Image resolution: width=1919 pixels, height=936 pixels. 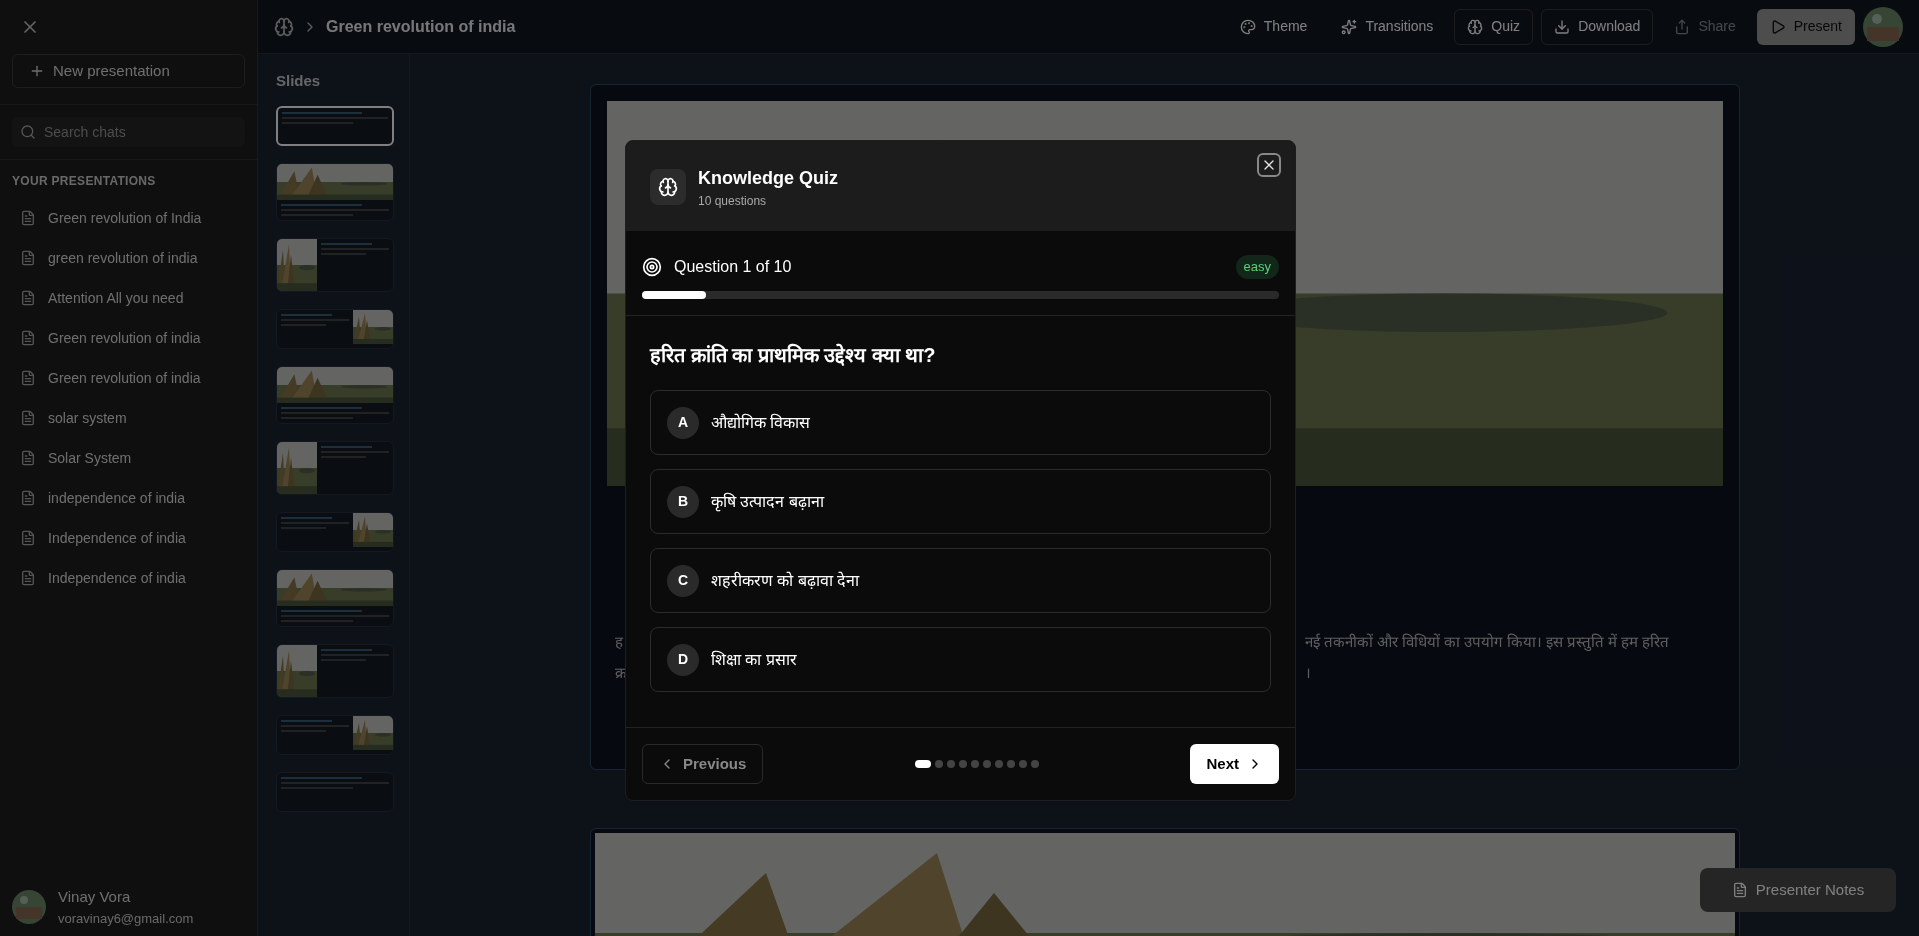 What do you see at coordinates (1257, 267) in the screenshot?
I see `difficulty-tag: easy` at bounding box center [1257, 267].